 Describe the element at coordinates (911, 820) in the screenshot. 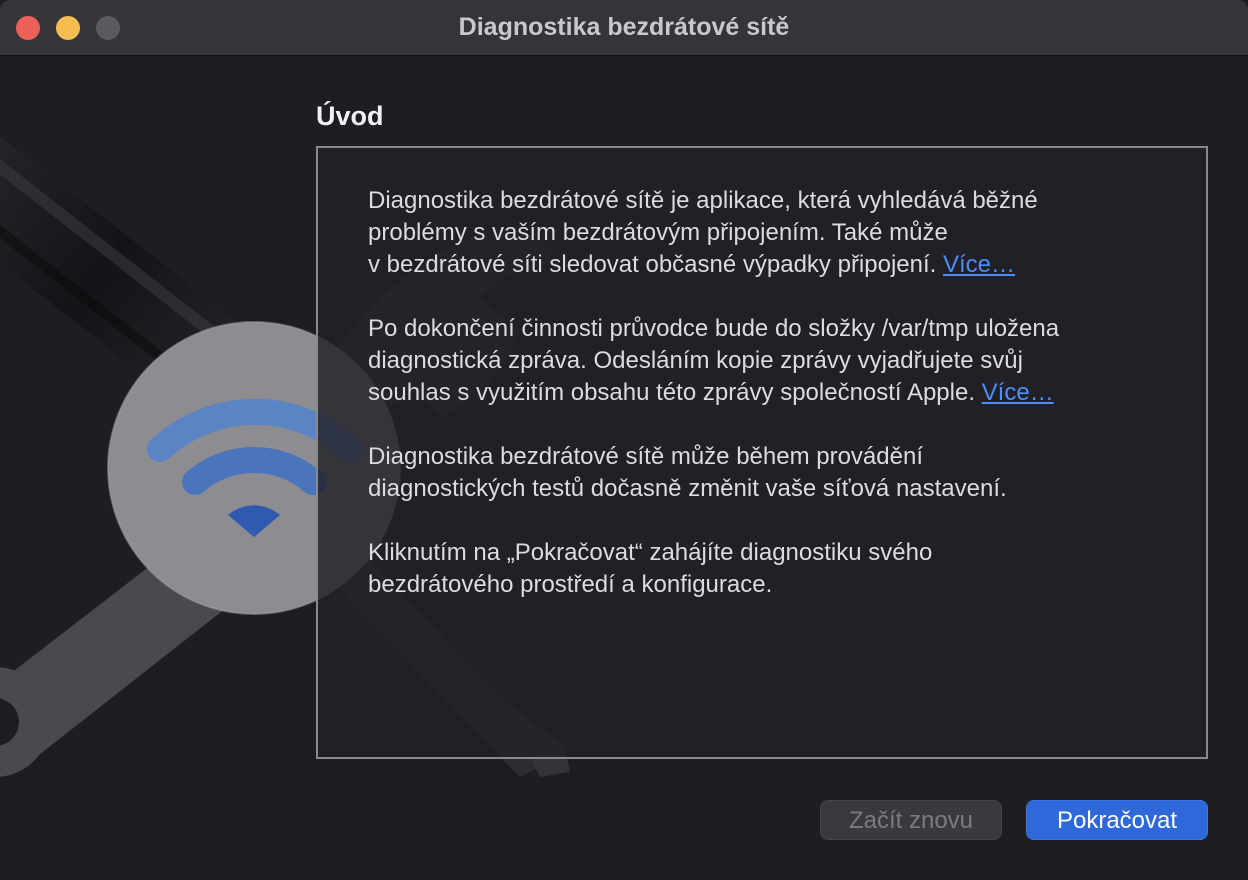

I see `start-over-button: Začít znovu` at that location.